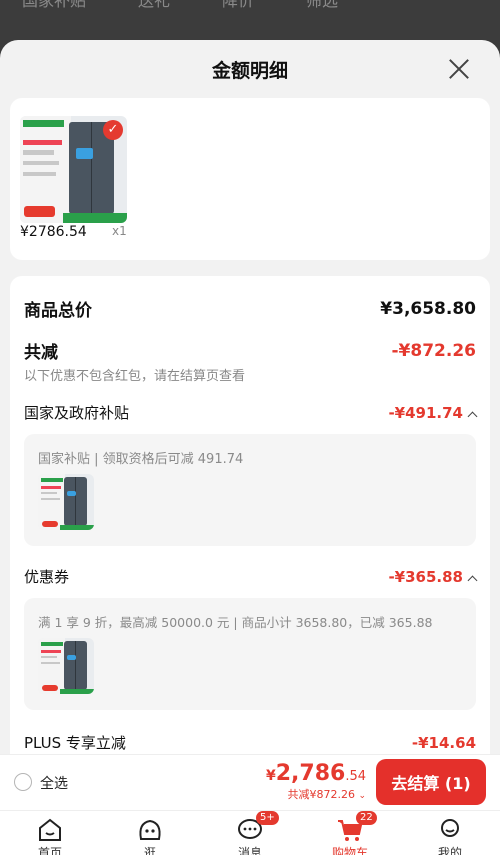 The image size is (500, 855). Describe the element at coordinates (66, 502) in the screenshot. I see `subsidy-product-thumbnail` at that location.